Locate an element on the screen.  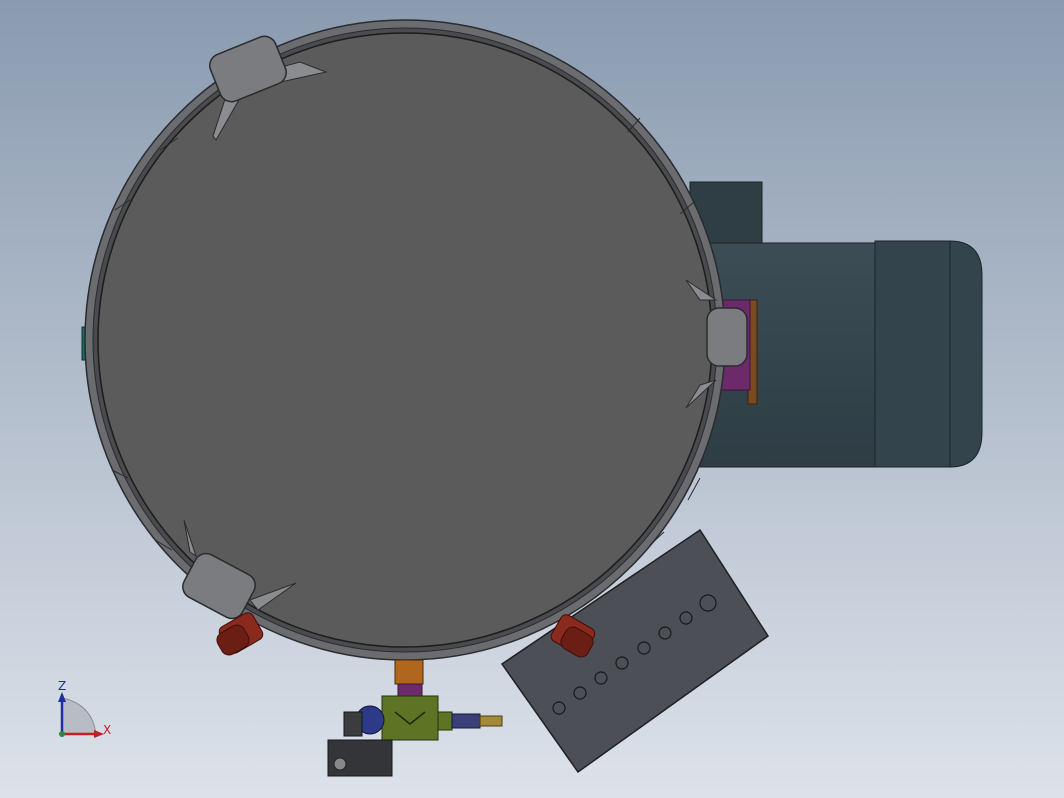
valve-body is located at coordinates (410, 718).